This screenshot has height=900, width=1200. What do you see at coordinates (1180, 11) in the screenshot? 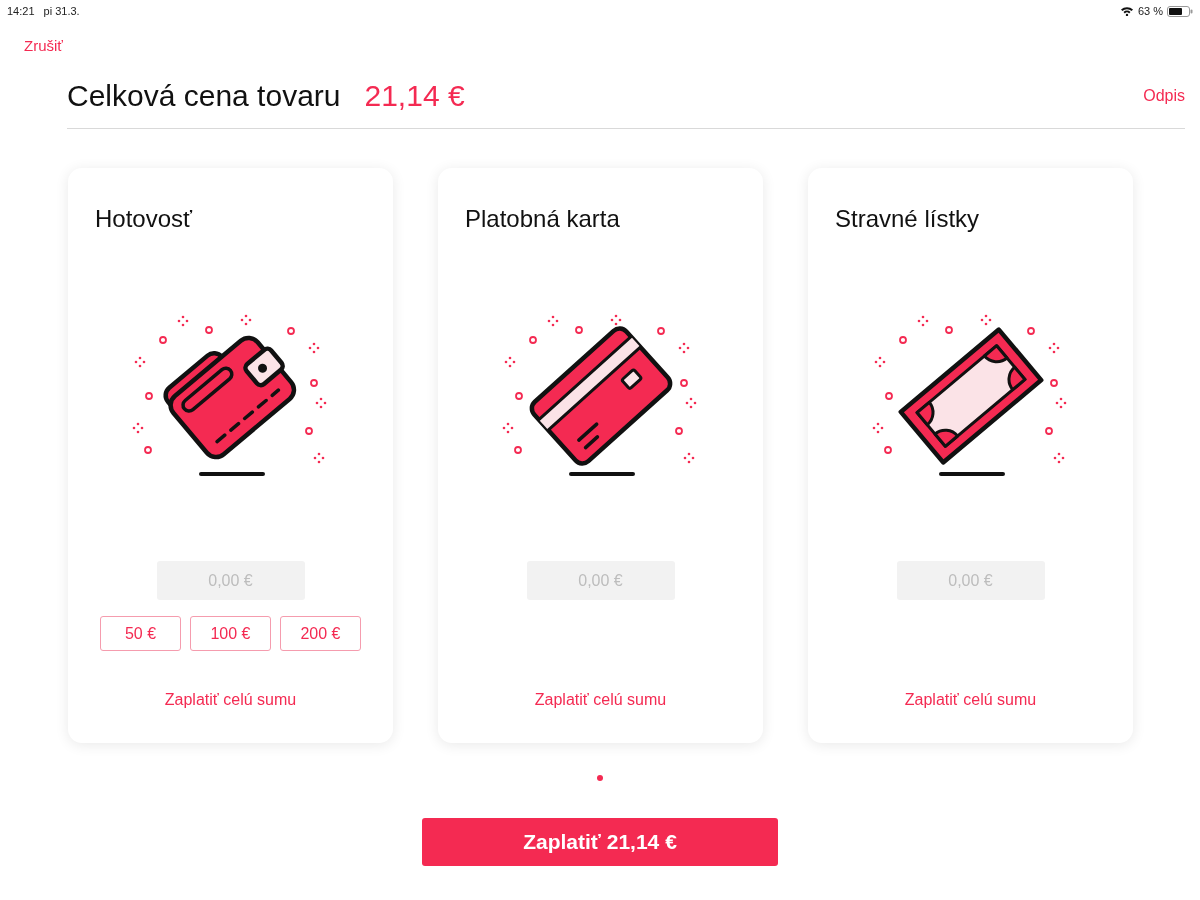
I see `battery-icon` at bounding box center [1180, 11].